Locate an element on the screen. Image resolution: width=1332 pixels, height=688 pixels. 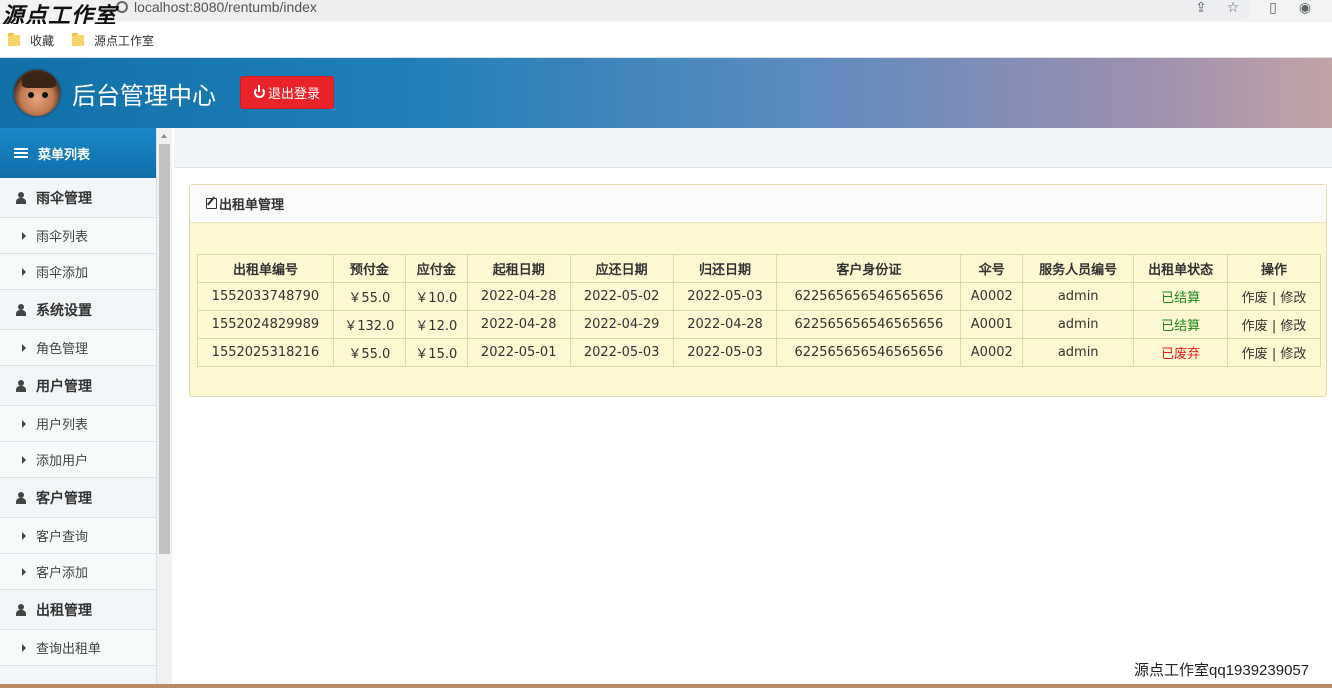
sidebar-item-label: 客户添加 is located at coordinates (62, 573).